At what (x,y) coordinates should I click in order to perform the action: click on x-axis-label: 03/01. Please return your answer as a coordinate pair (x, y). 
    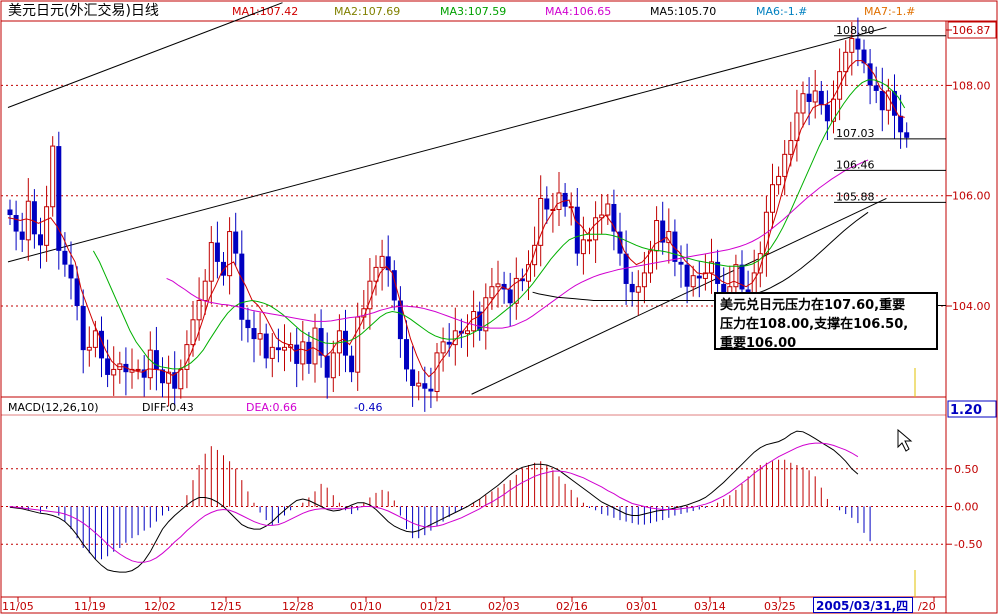
    Looking at the image, I should click on (642, 606).